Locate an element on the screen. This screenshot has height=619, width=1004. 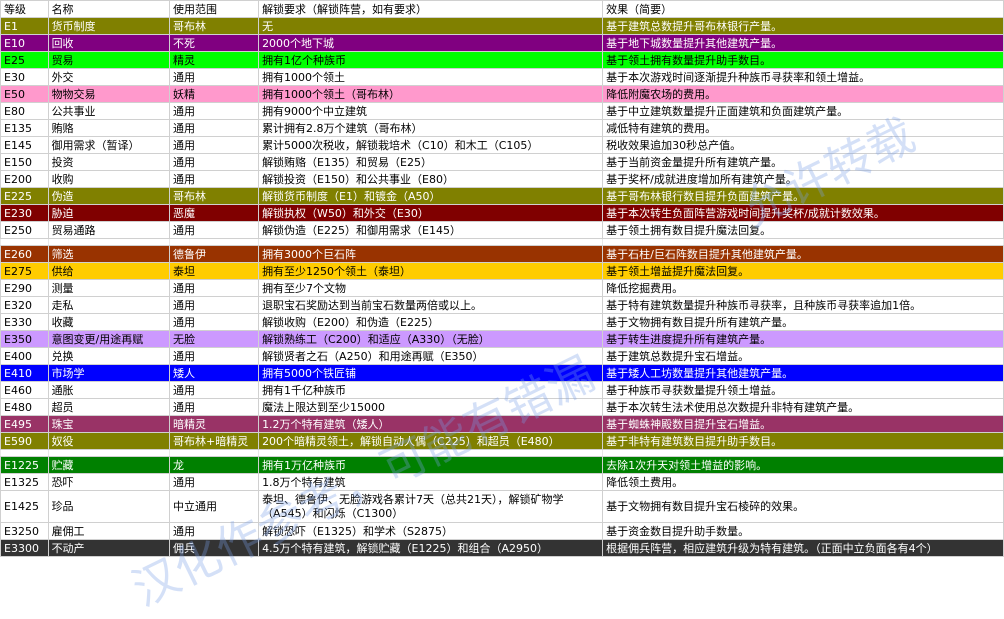
cell-level: E480 is located at coordinates (24, 407).